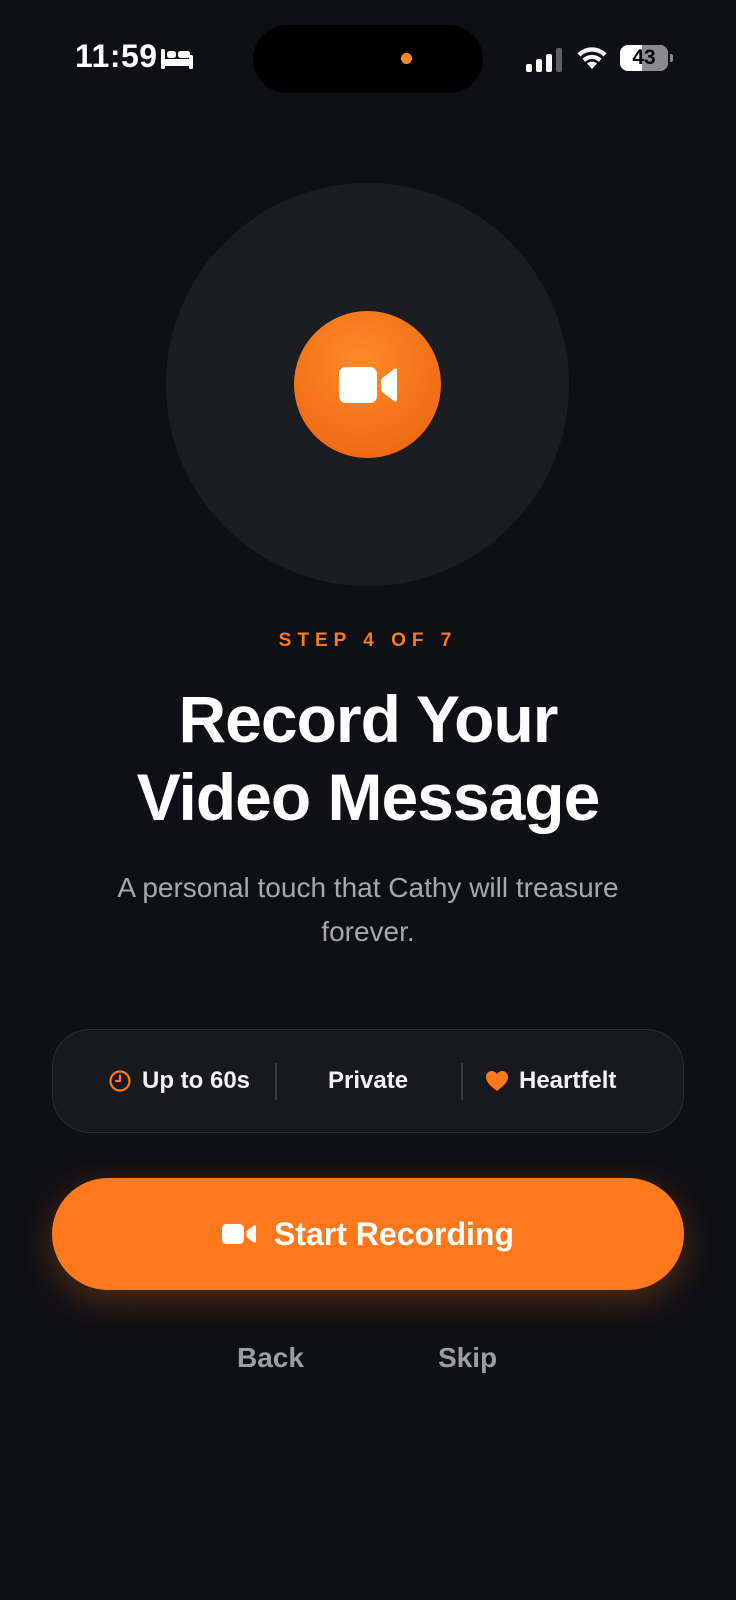  Describe the element at coordinates (592, 58) in the screenshot. I see `wifi-icon` at that location.